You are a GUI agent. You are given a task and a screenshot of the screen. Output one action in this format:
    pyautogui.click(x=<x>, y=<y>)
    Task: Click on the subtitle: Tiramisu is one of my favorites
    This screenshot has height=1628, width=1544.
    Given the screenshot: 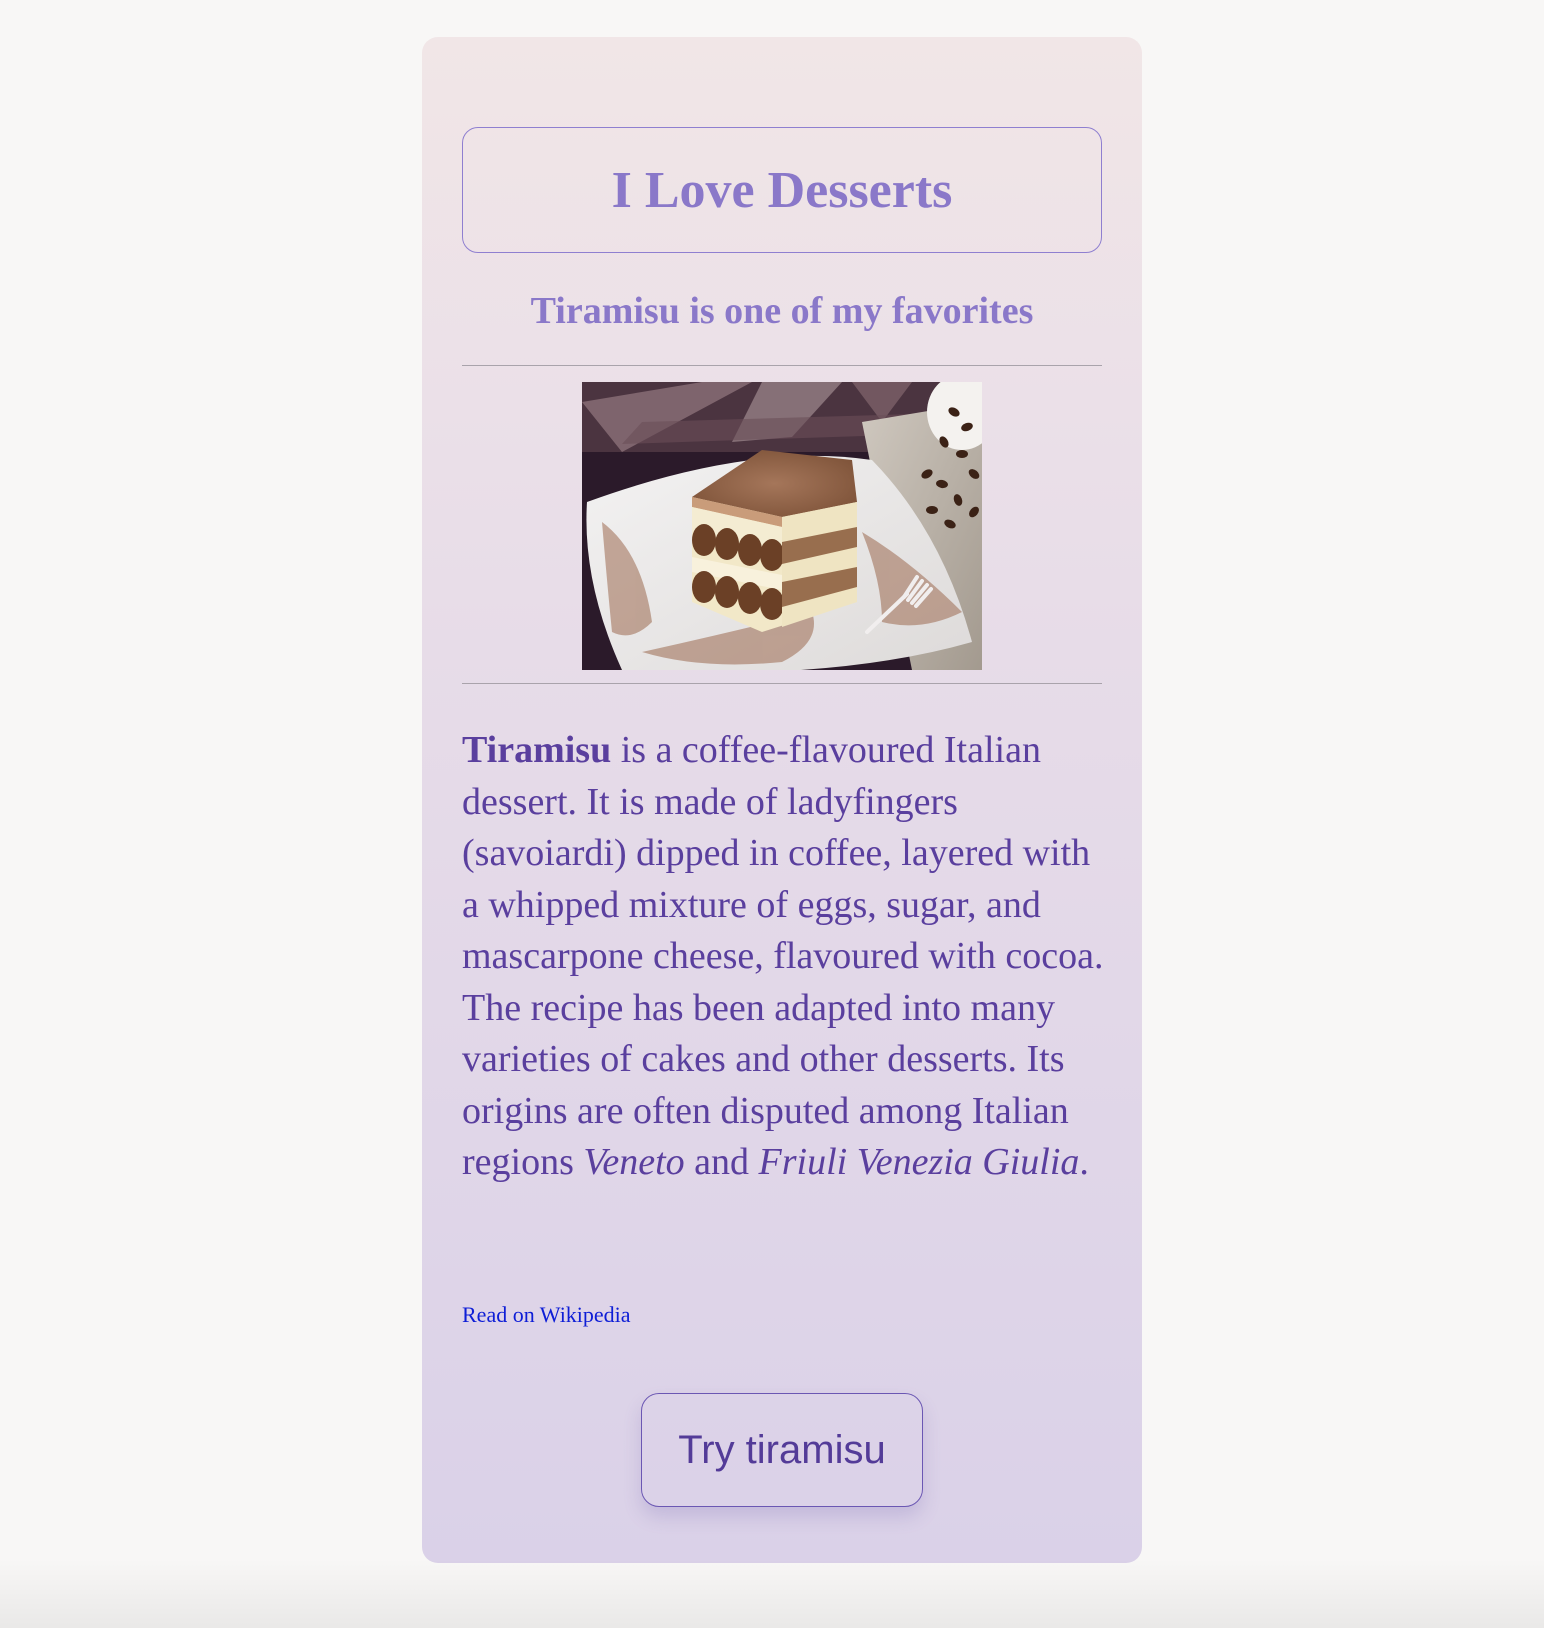 What is the action you would take?
    pyautogui.click(x=782, y=311)
    